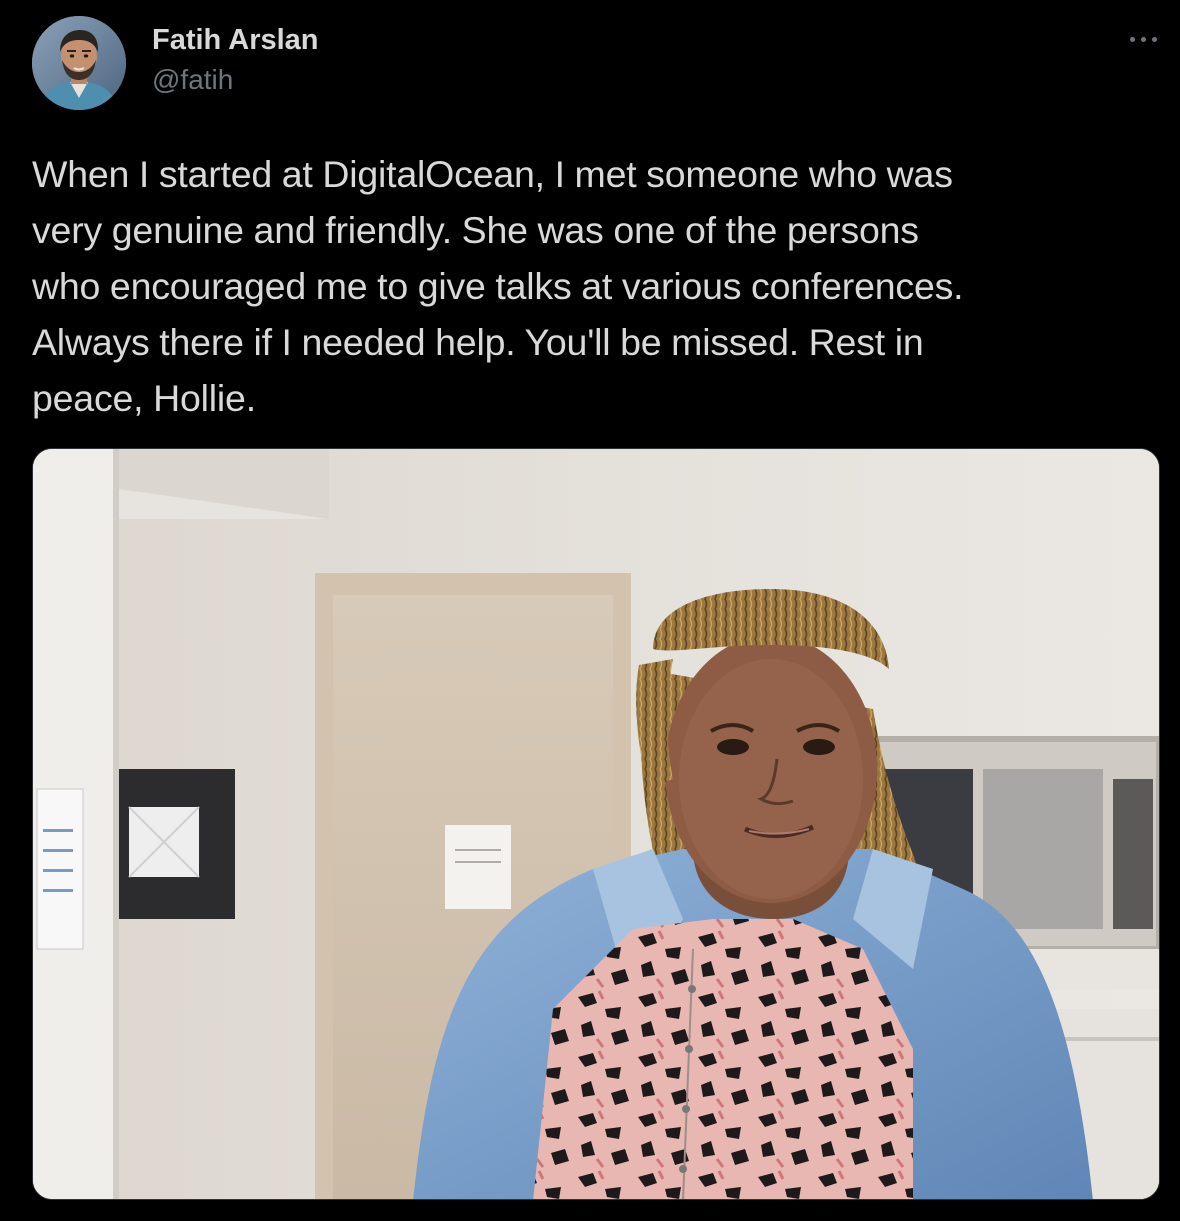  I want to click on more-options-icon, so click(1144, 40).